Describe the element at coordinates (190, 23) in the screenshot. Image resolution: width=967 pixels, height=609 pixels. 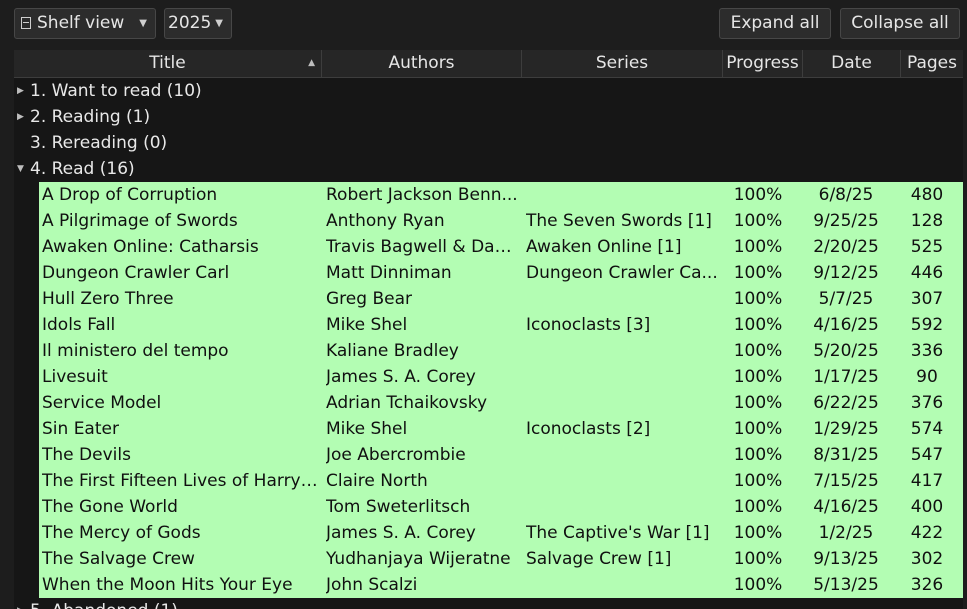
I see `year-label: 2025` at that location.